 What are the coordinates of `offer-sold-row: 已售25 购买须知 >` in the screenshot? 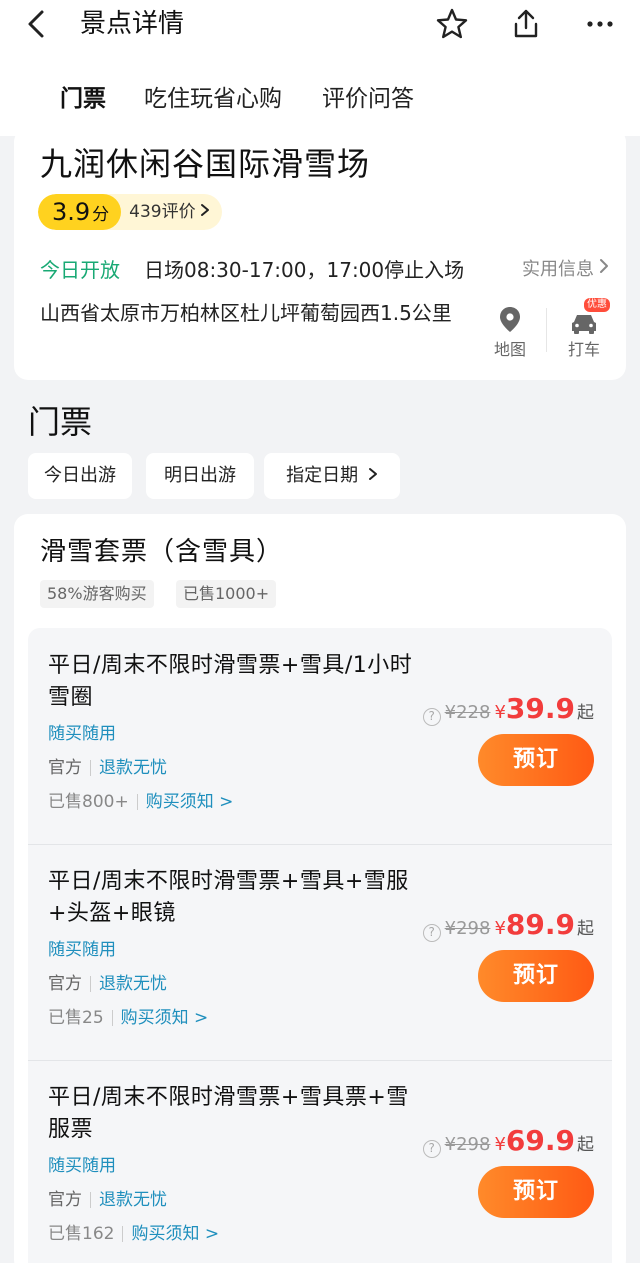 It's located at (128, 1018).